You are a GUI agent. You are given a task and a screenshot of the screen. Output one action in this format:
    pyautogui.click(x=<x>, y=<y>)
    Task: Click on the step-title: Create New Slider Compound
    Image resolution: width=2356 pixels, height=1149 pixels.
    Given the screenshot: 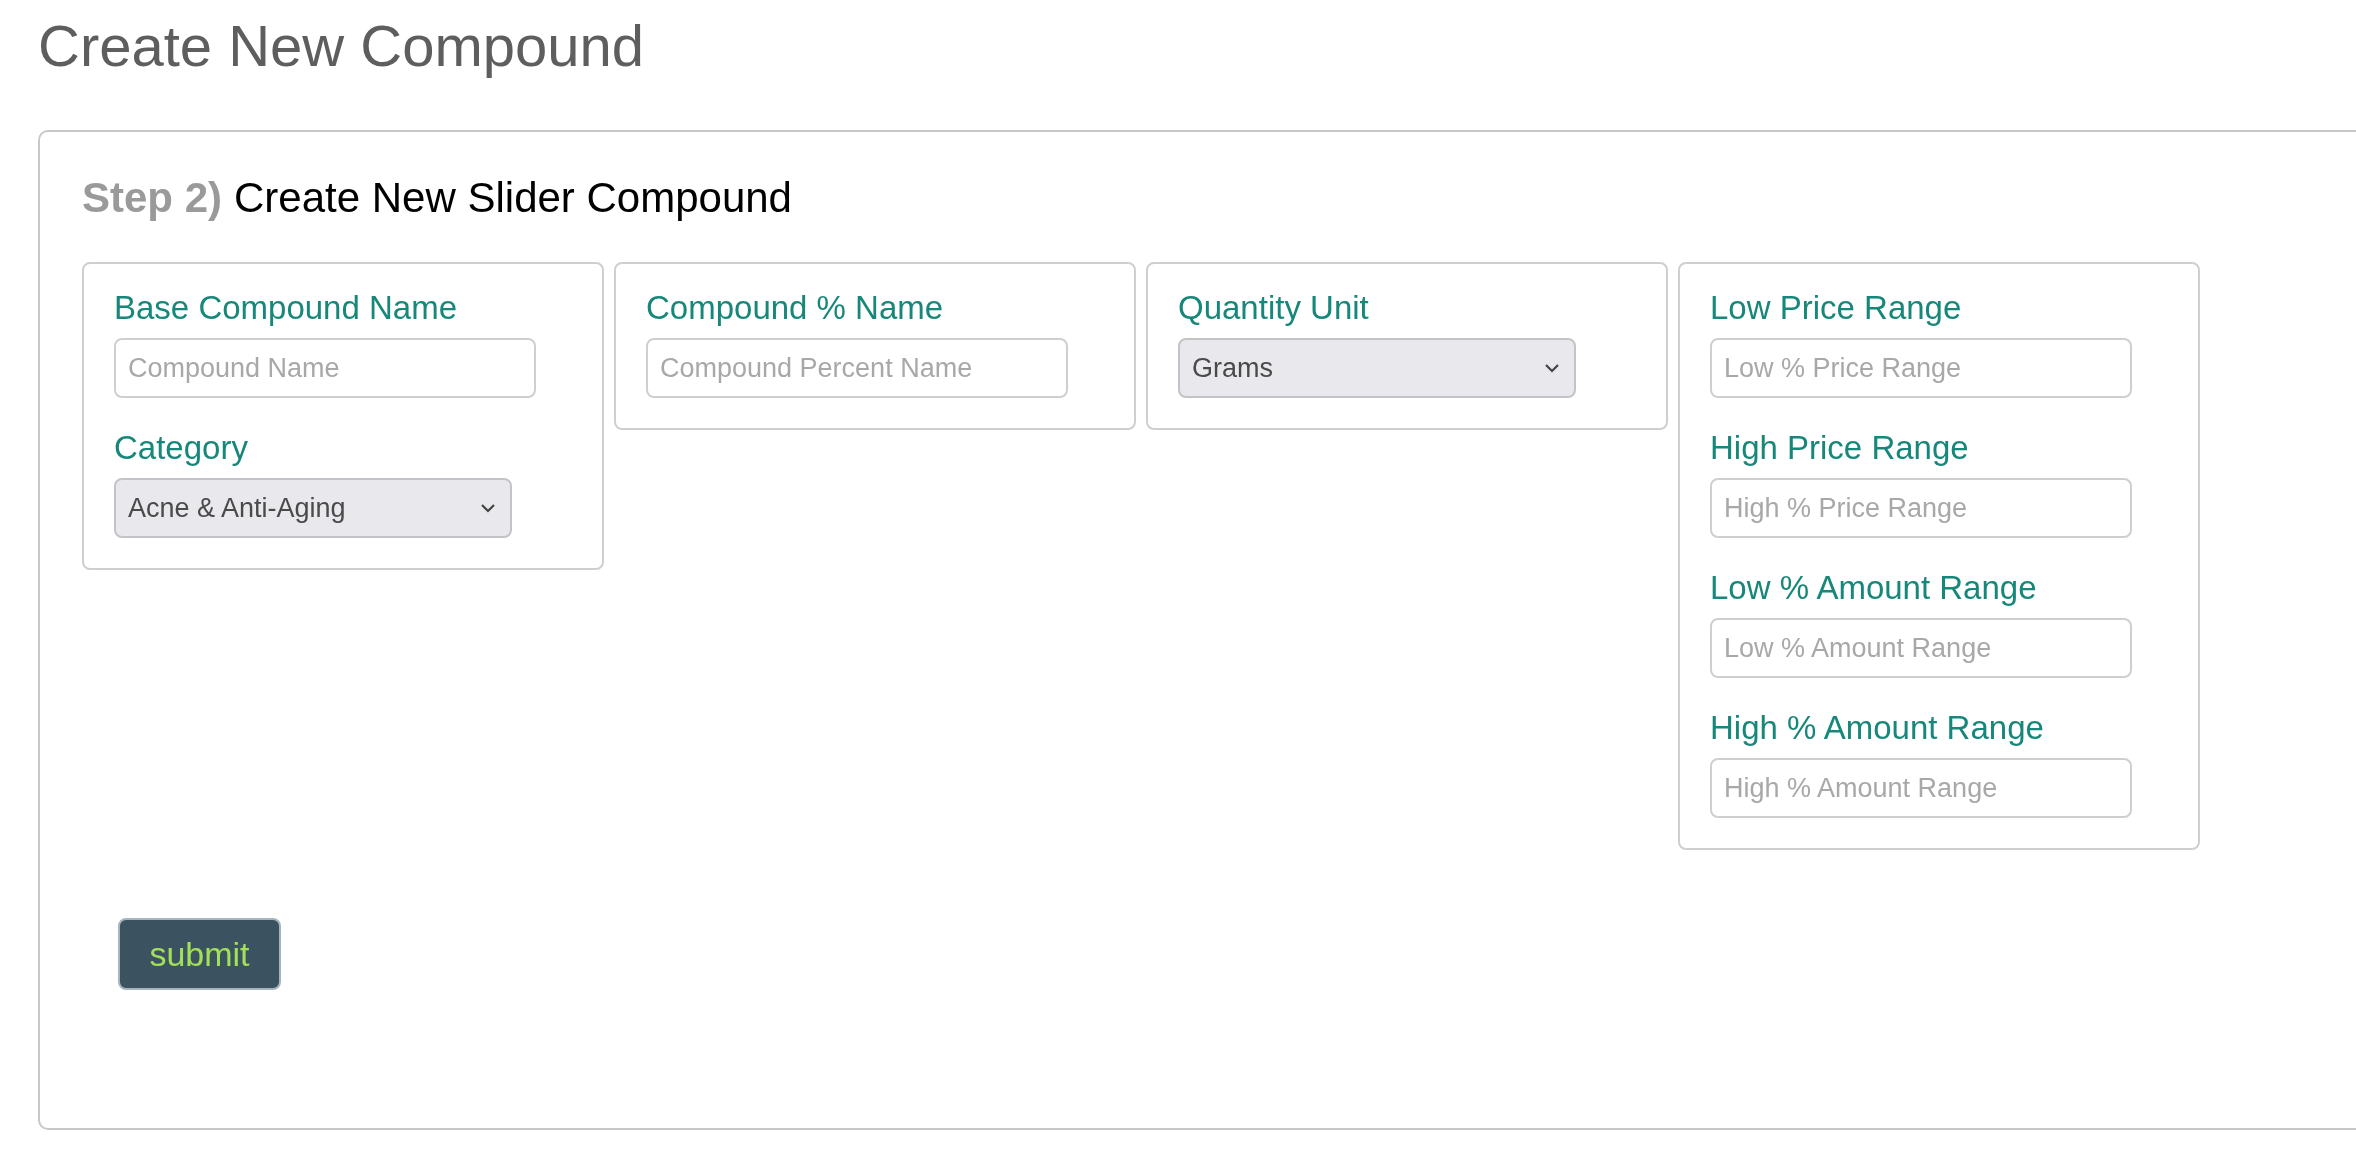 What is the action you would take?
    pyautogui.click(x=513, y=198)
    